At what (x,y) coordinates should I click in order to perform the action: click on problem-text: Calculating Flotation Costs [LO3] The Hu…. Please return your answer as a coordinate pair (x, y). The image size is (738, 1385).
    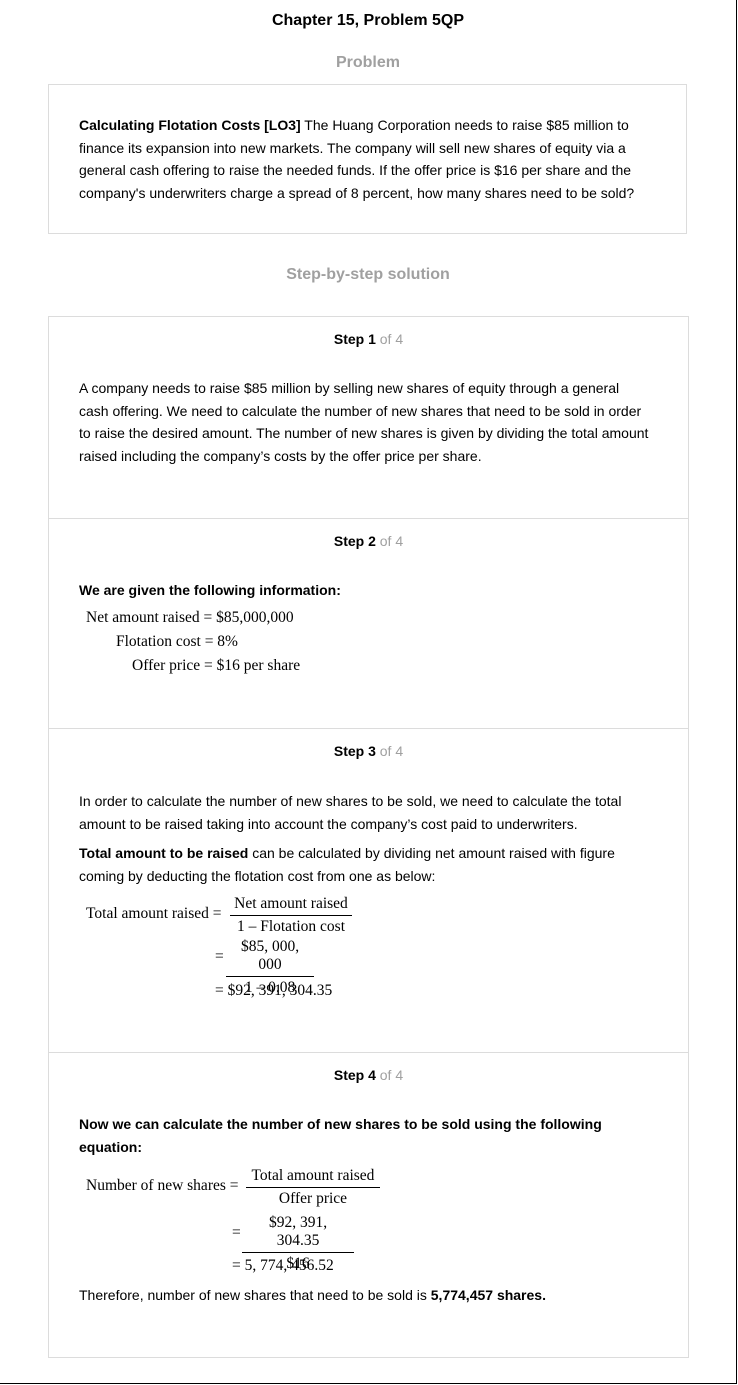
    Looking at the image, I should click on (357, 159).